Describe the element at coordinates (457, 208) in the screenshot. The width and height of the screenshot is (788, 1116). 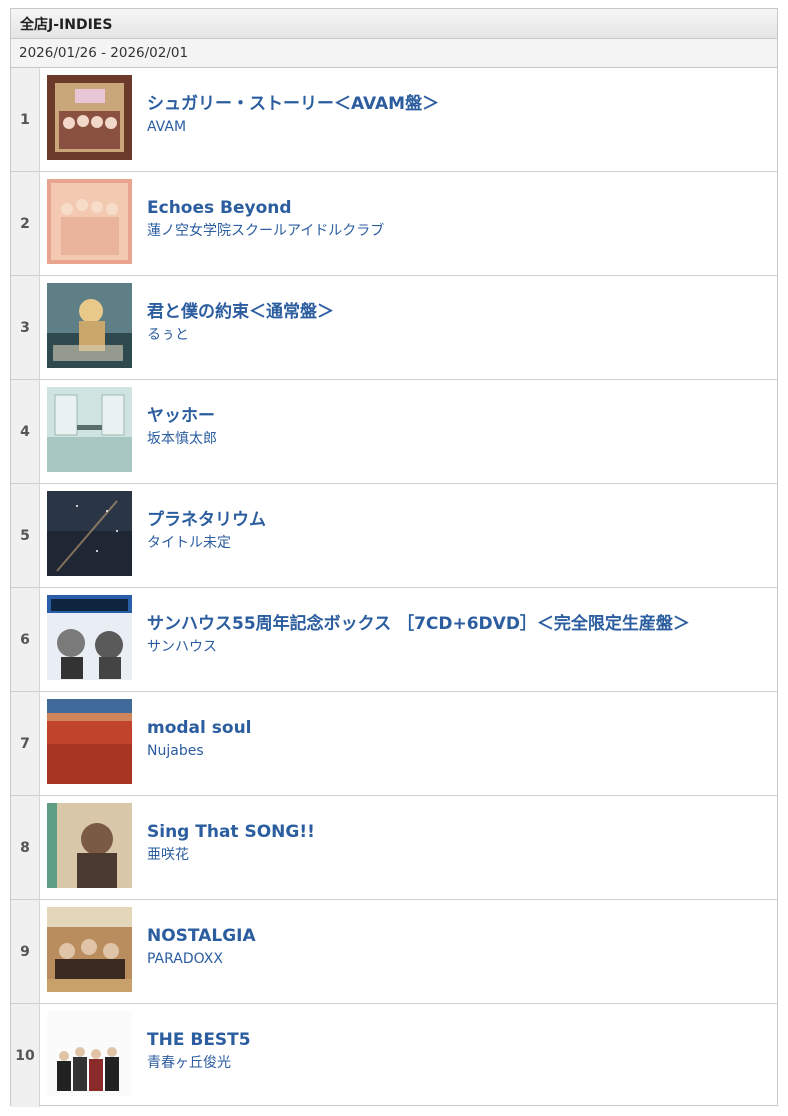
I see `album-title-link: Echoes Beyond` at that location.